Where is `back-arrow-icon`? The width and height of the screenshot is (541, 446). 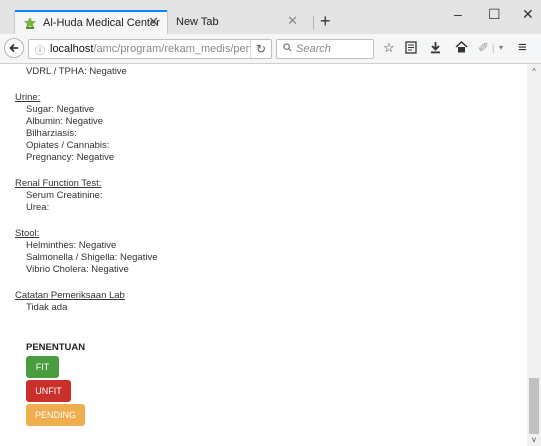 back-arrow-icon is located at coordinates (13, 48).